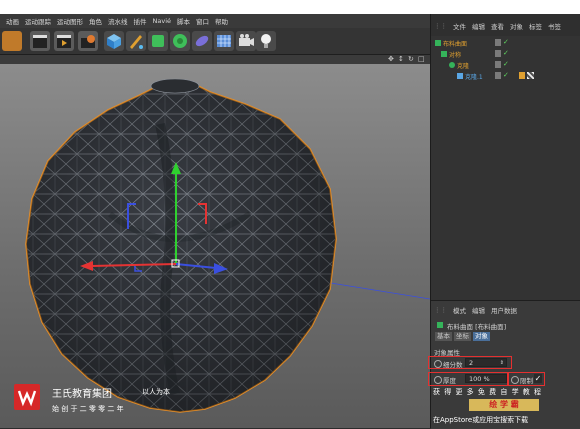  I want to click on array-icon, so click(180, 41).